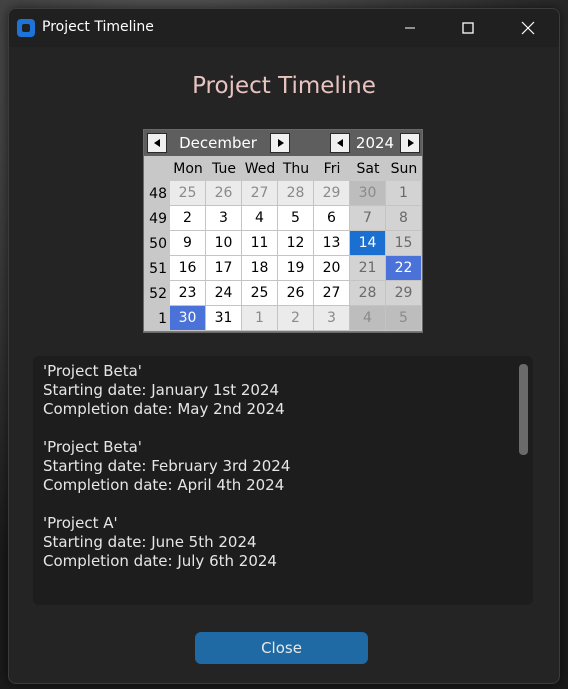 The image size is (568, 689). I want to click on weekday-header: Wed, so click(260, 168).